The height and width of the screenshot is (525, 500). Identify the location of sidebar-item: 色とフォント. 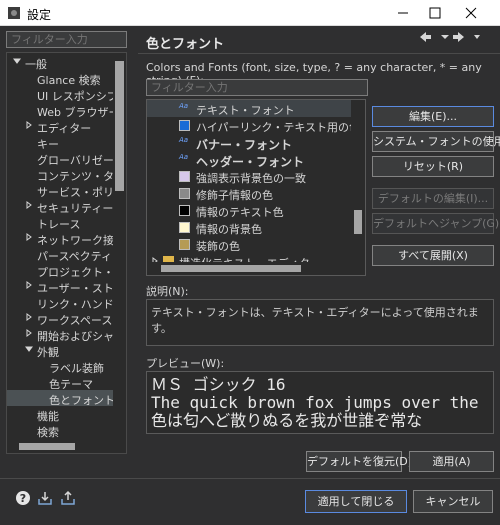
(62, 398).